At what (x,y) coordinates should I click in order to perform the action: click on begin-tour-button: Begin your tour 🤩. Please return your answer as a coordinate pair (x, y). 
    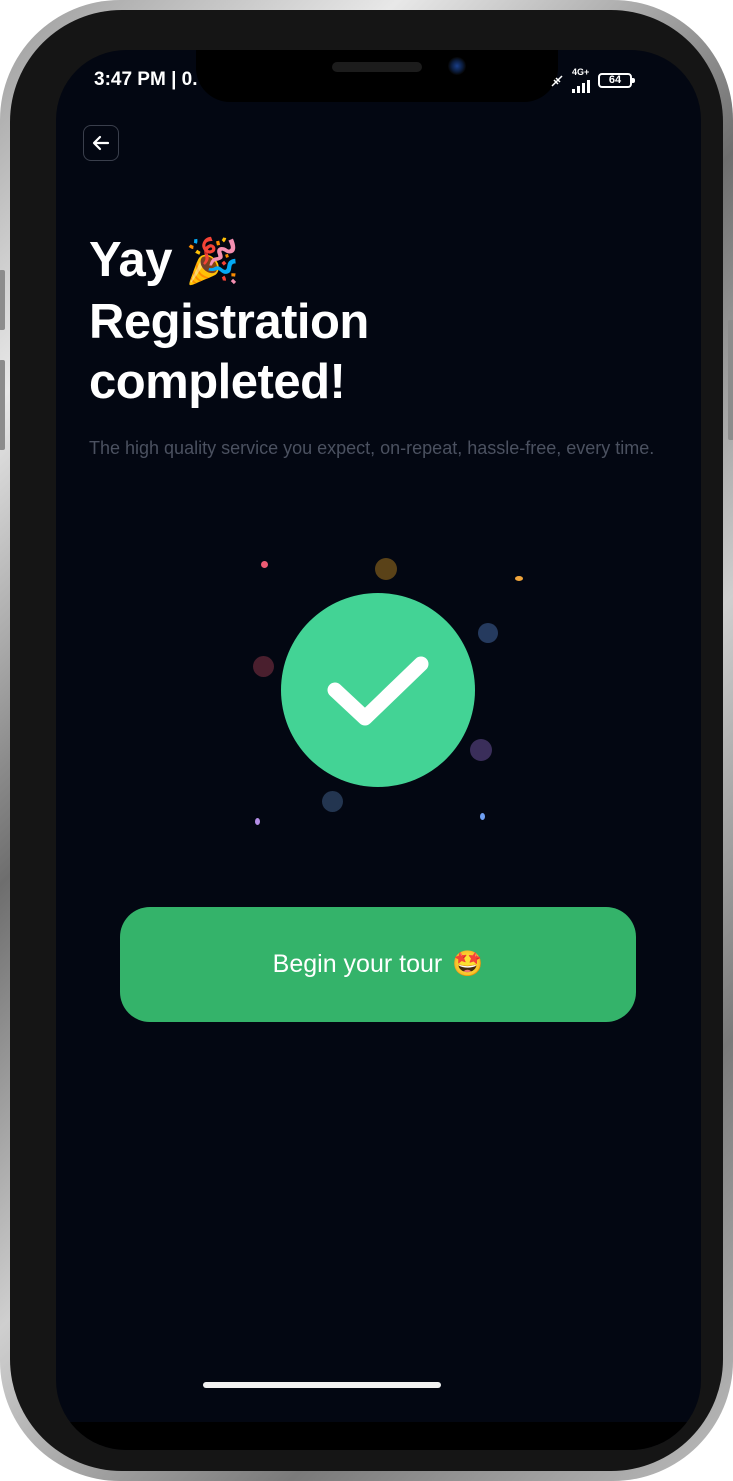
    Looking at the image, I should click on (378, 964).